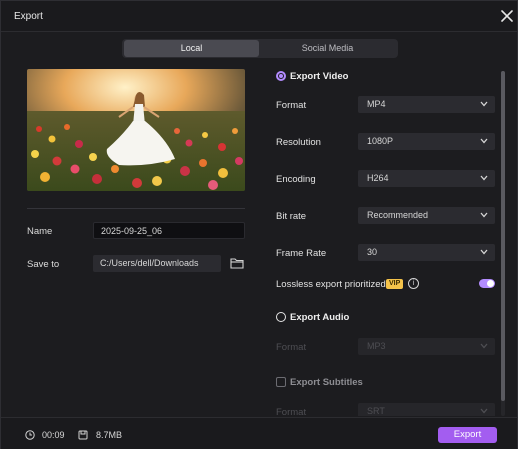 The image size is (518, 449). I want to click on tab-local: Local, so click(191, 48).